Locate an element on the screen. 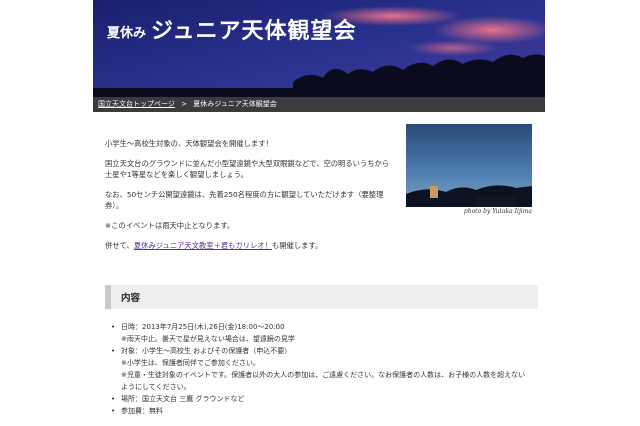 This screenshot has height=426, width=640. list-item-target: 対象：小学生～高校生 およびその保護者（申込不要） is located at coordinates (321, 351).